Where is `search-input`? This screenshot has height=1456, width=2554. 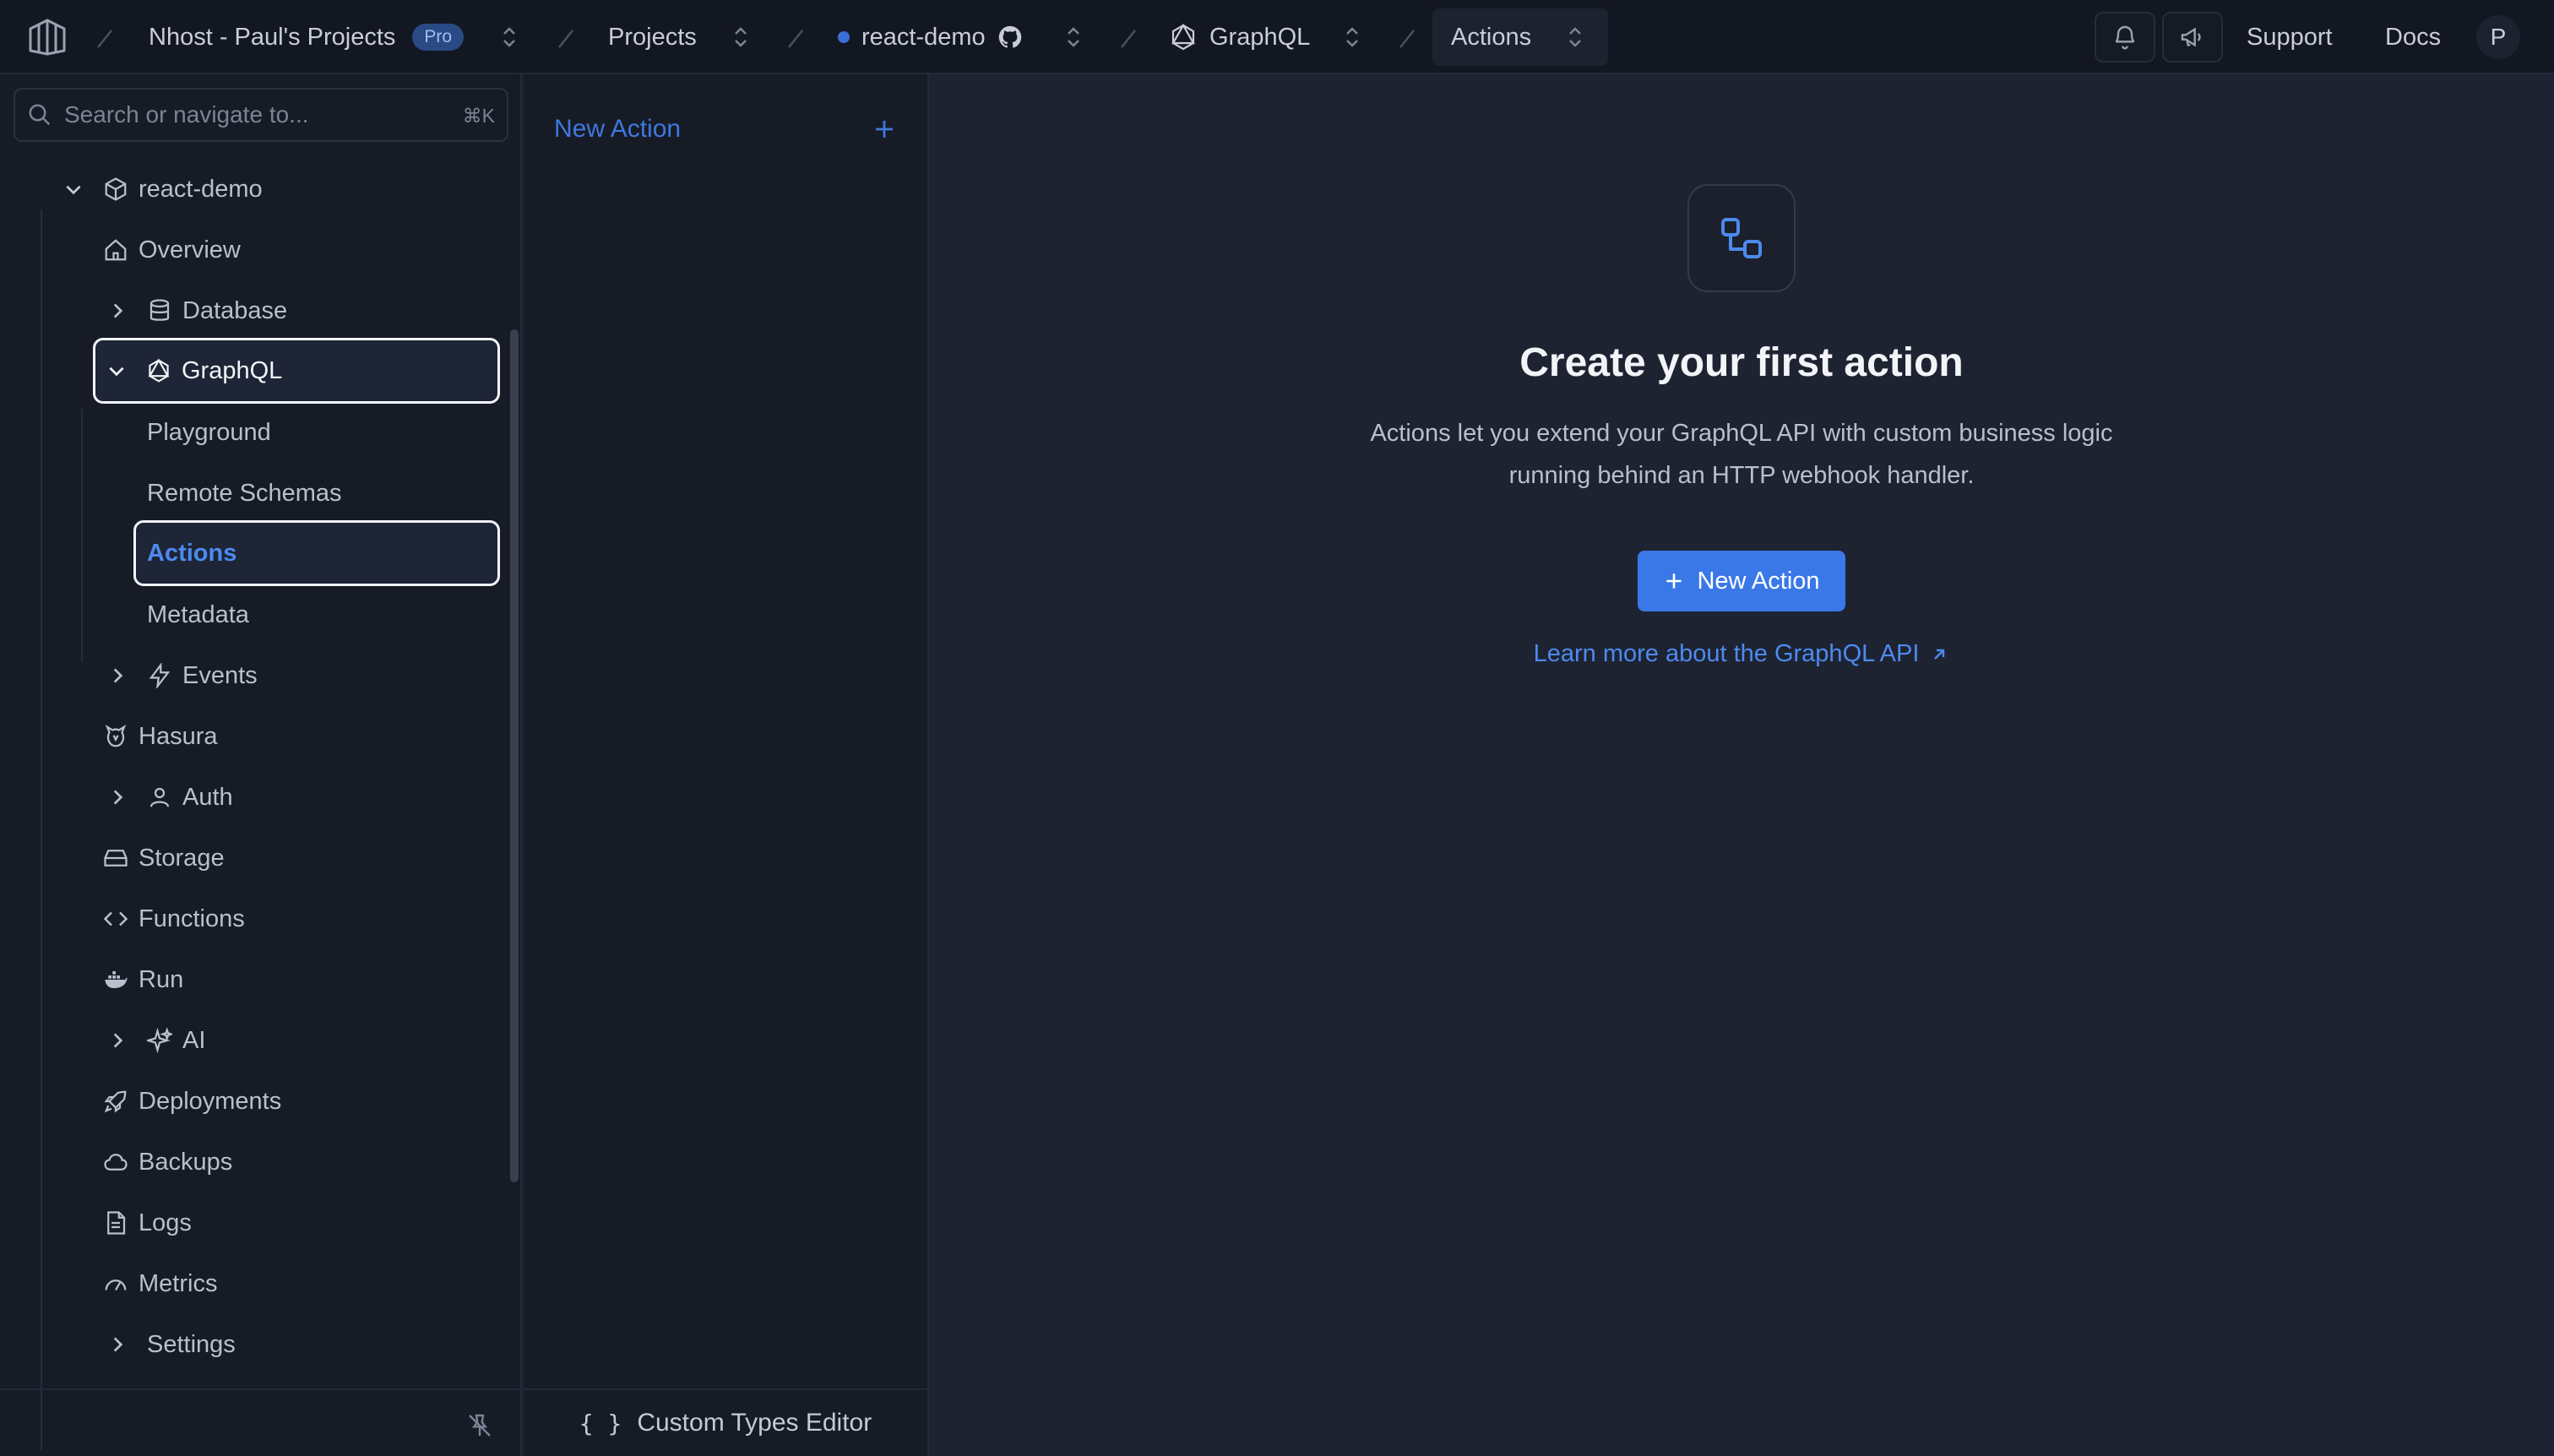 search-input is located at coordinates (258, 115).